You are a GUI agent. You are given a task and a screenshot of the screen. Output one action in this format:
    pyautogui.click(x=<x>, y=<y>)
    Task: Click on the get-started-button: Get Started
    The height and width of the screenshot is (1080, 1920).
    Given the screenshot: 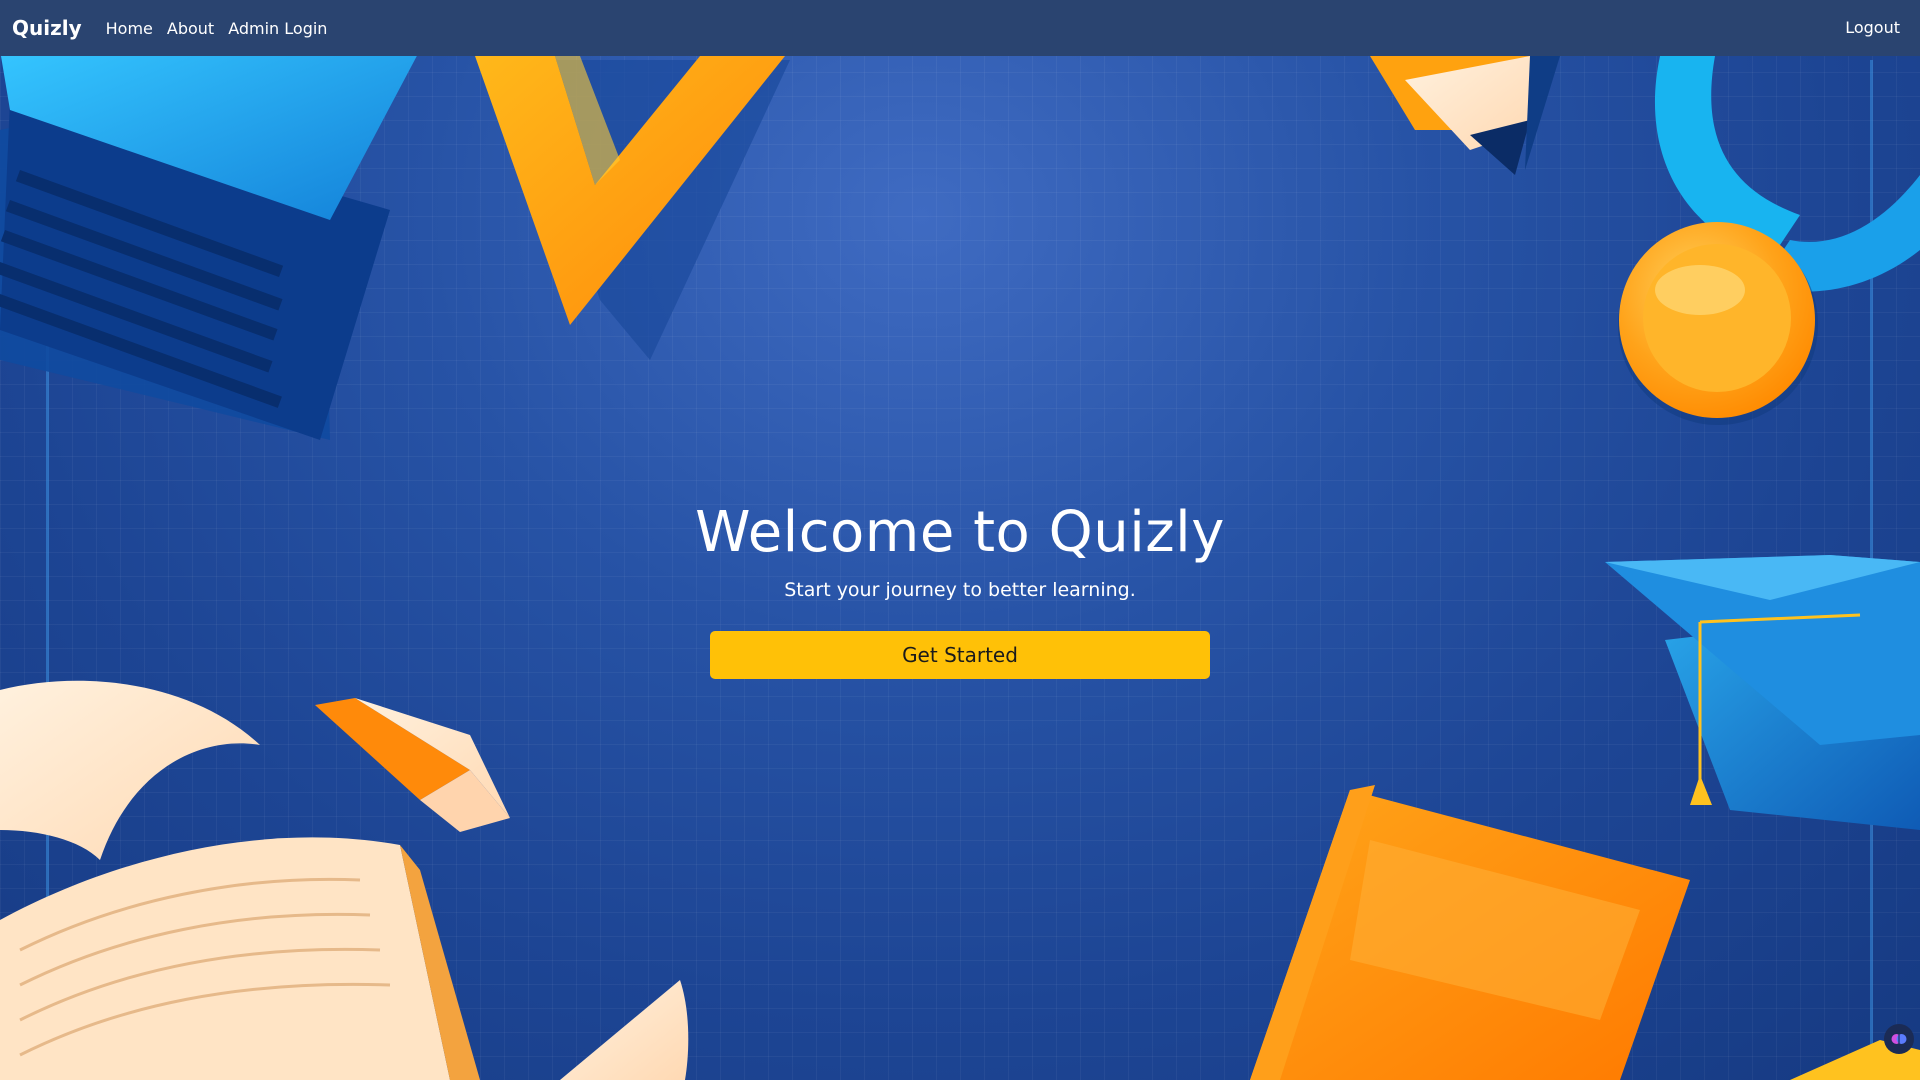 What is the action you would take?
    pyautogui.click(x=960, y=655)
    